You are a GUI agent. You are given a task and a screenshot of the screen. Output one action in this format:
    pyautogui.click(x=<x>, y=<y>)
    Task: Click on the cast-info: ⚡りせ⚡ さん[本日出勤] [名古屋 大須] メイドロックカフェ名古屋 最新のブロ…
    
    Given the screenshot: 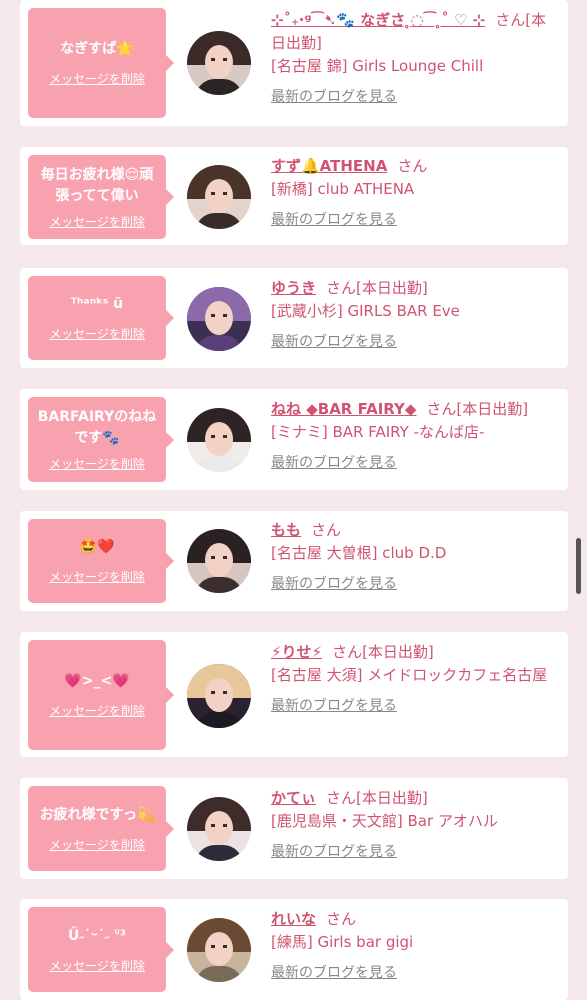 What is the action you would take?
    pyautogui.click(x=415, y=679)
    